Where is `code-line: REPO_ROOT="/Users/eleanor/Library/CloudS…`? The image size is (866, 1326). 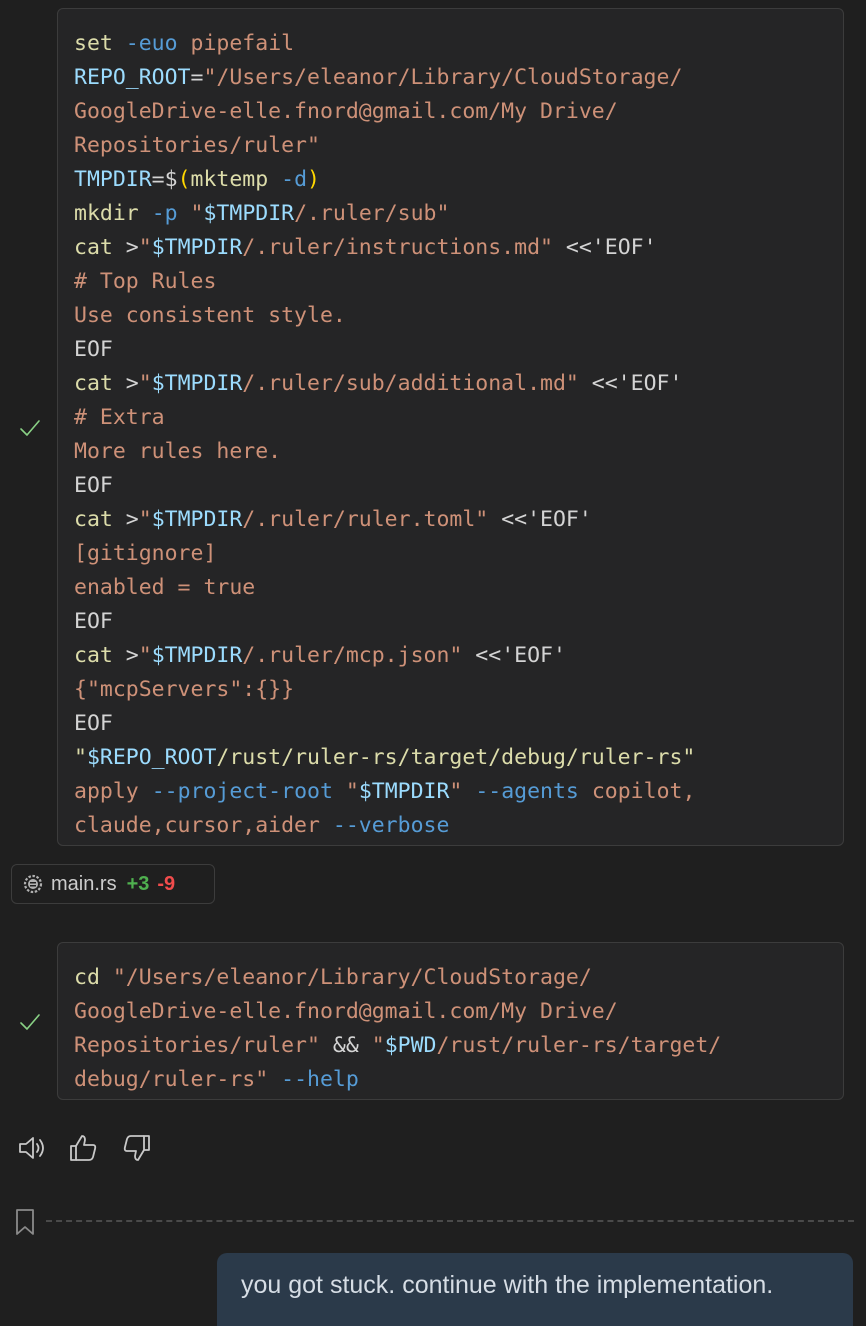 code-line: REPO_ROOT="/Users/eleanor/Library/CloudS… is located at coordinates (378, 77).